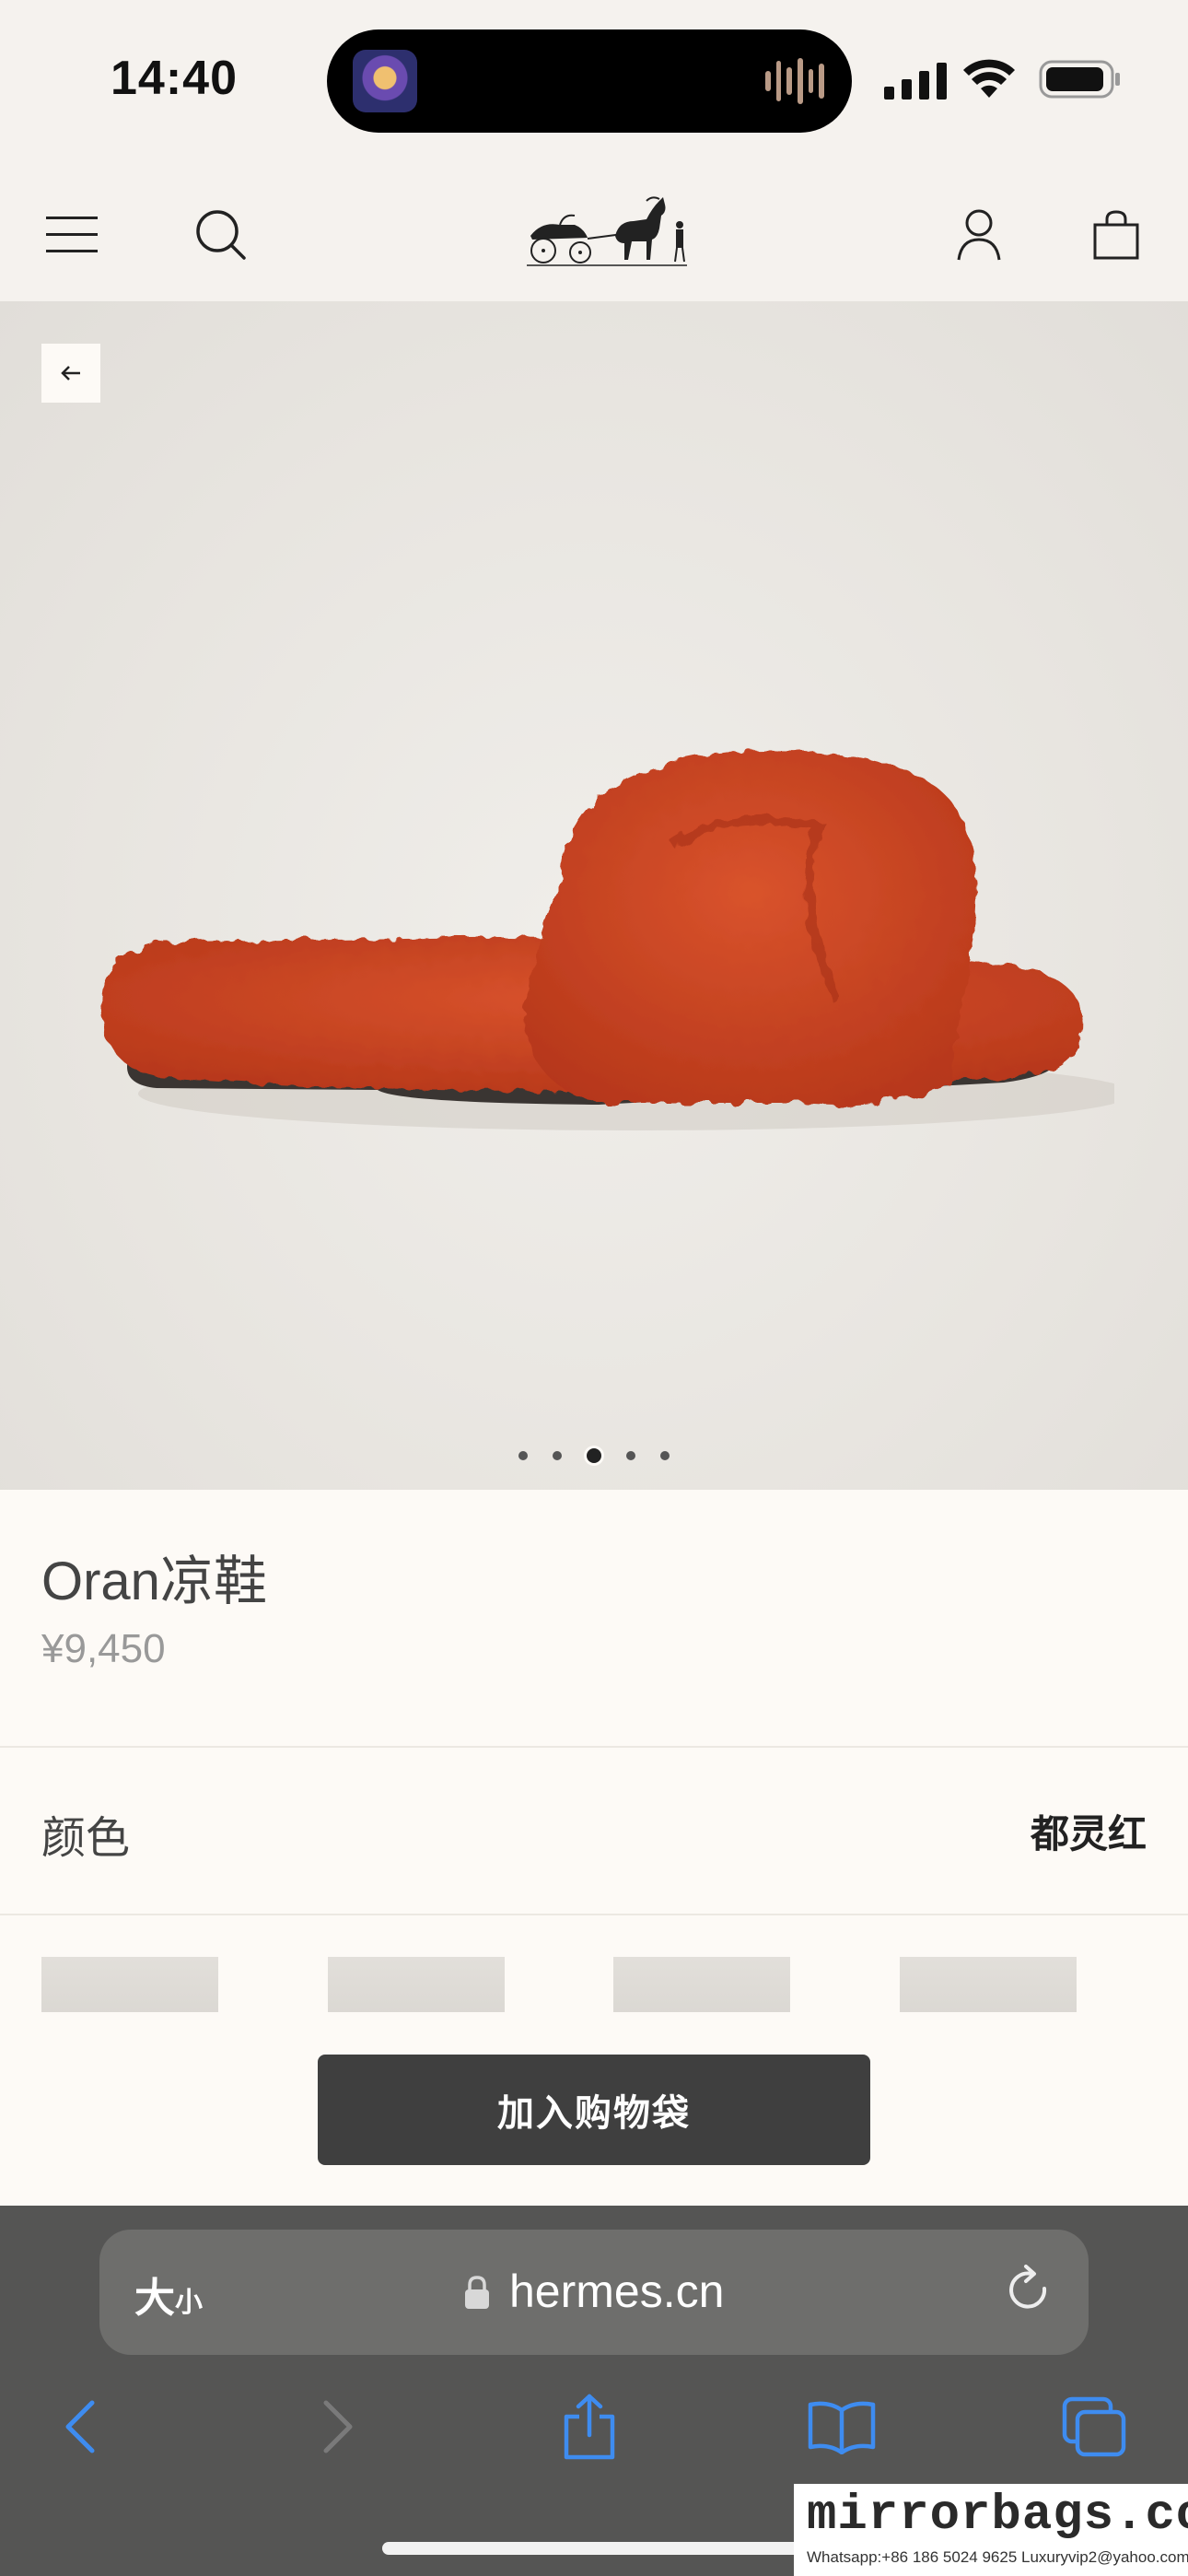 This screenshot has width=1188, height=2576. Describe the element at coordinates (174, 78) in the screenshot. I see `status-time: 14:40` at that location.